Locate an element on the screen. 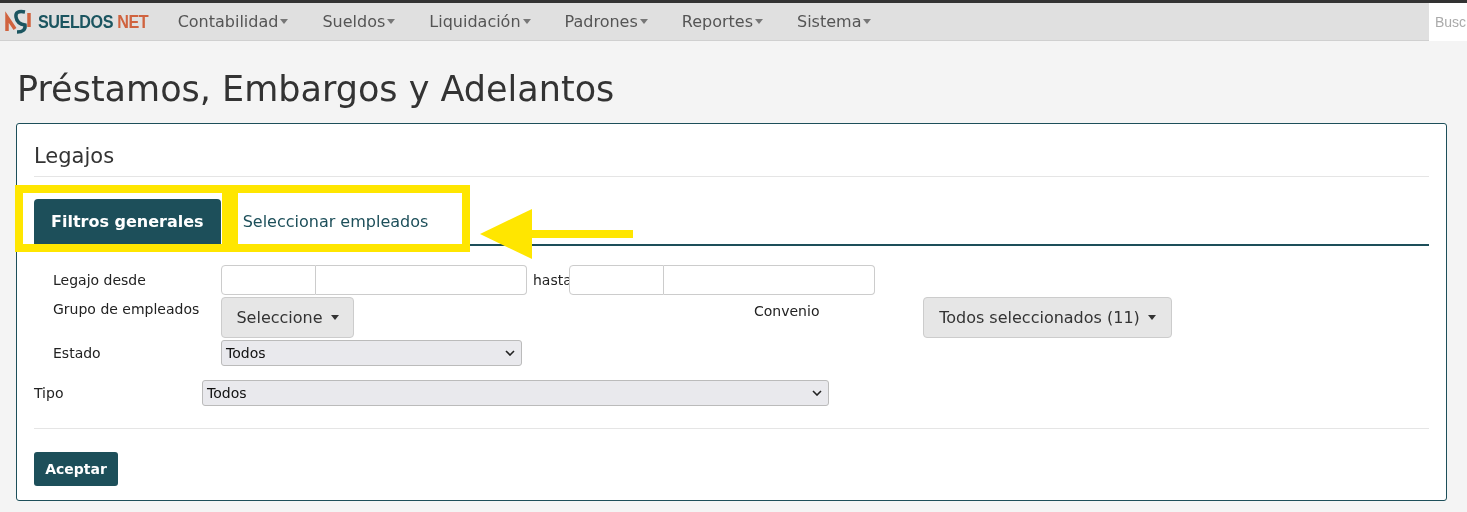 The width and height of the screenshot is (1467, 512). nav-menu-item: Padrones is located at coordinates (606, 21).